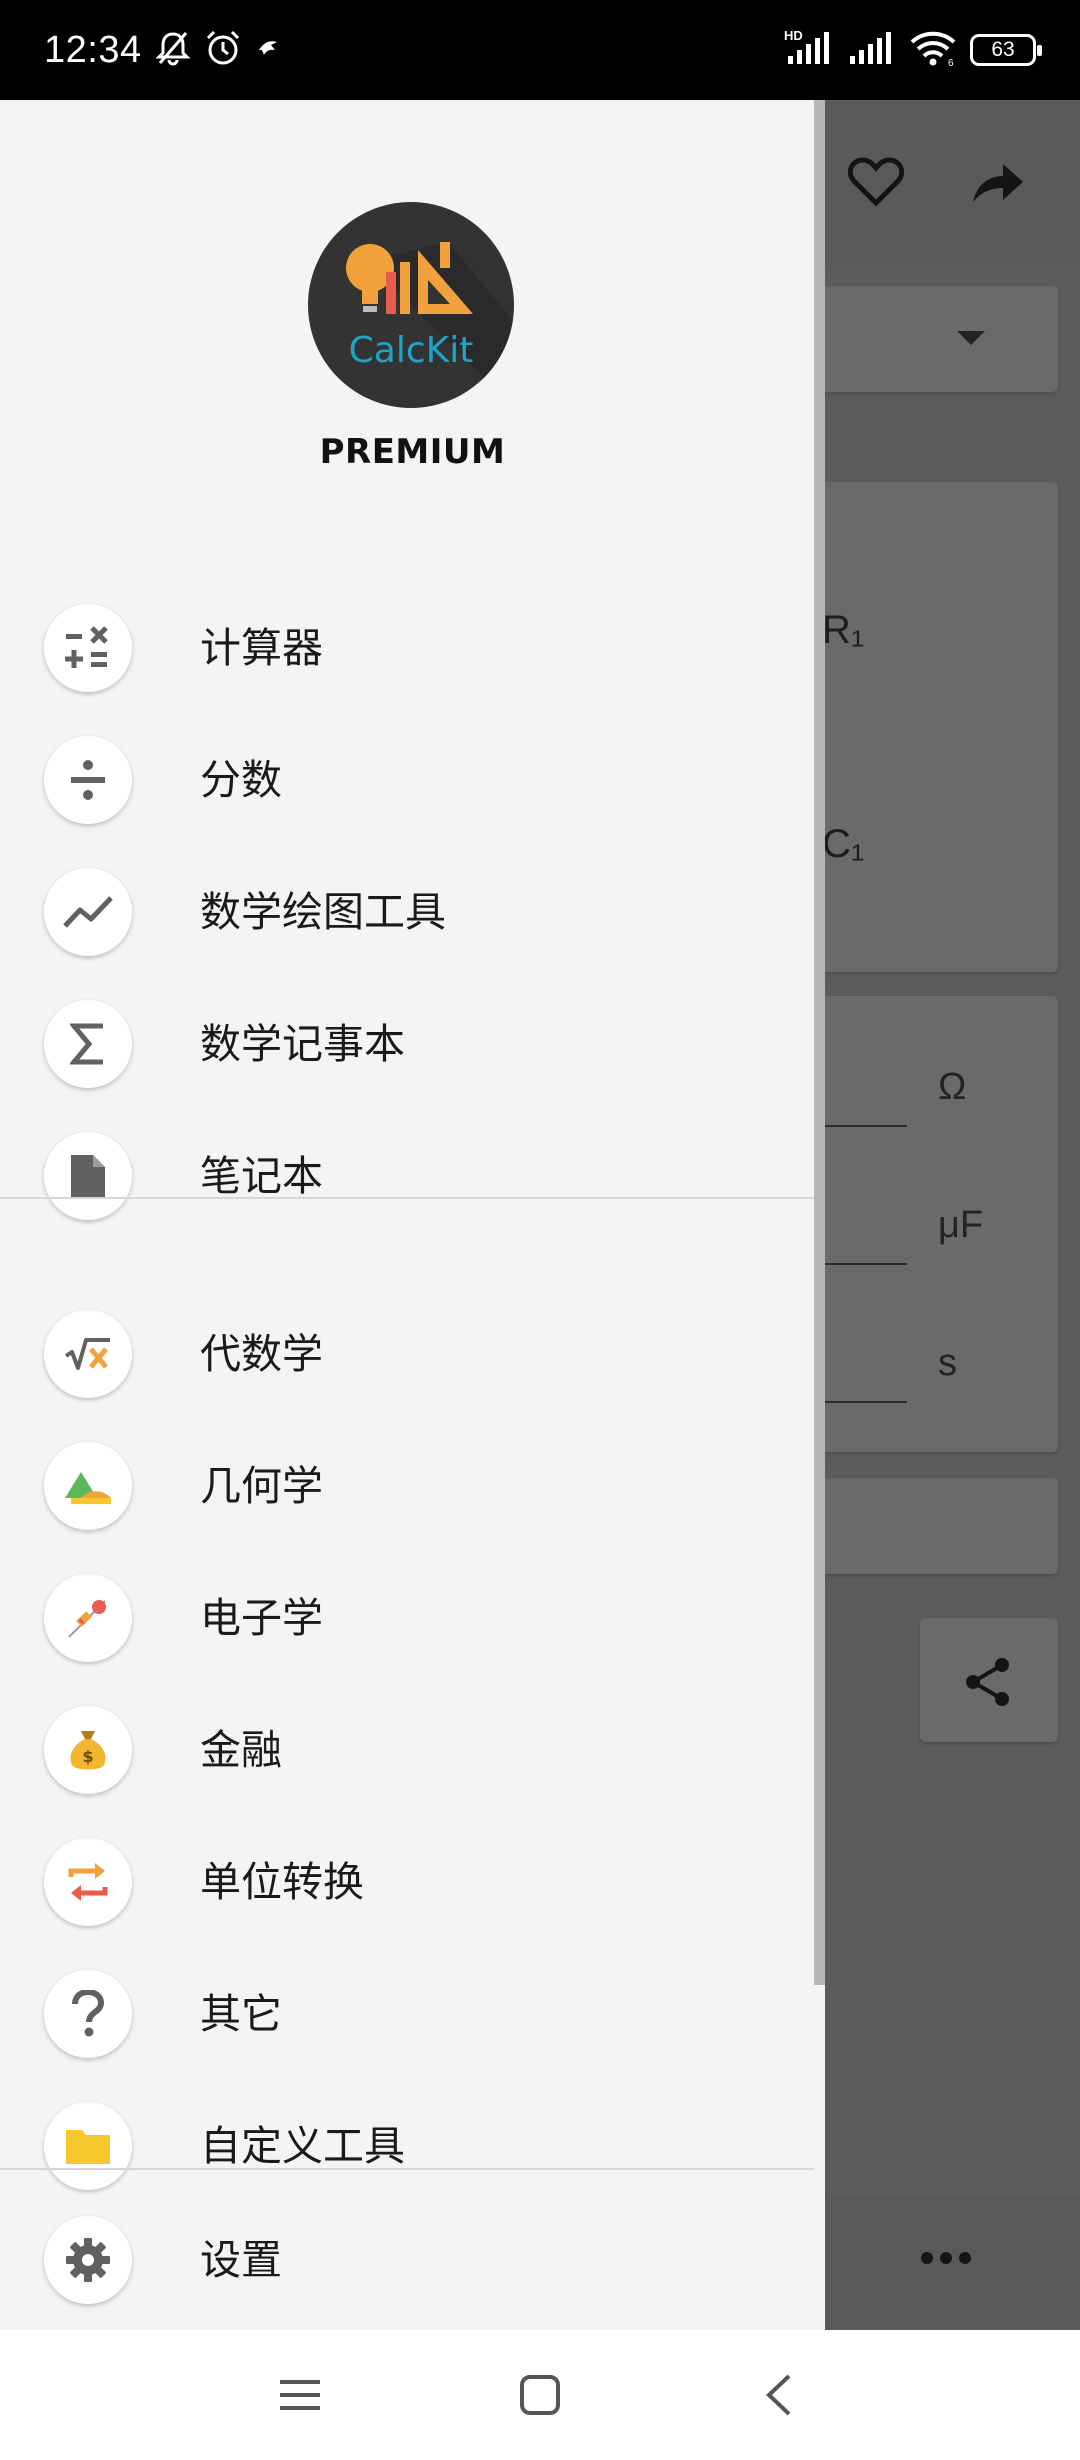 The image size is (1080, 2460). Describe the element at coordinates (871, 50) in the screenshot. I see `signal-icon` at that location.